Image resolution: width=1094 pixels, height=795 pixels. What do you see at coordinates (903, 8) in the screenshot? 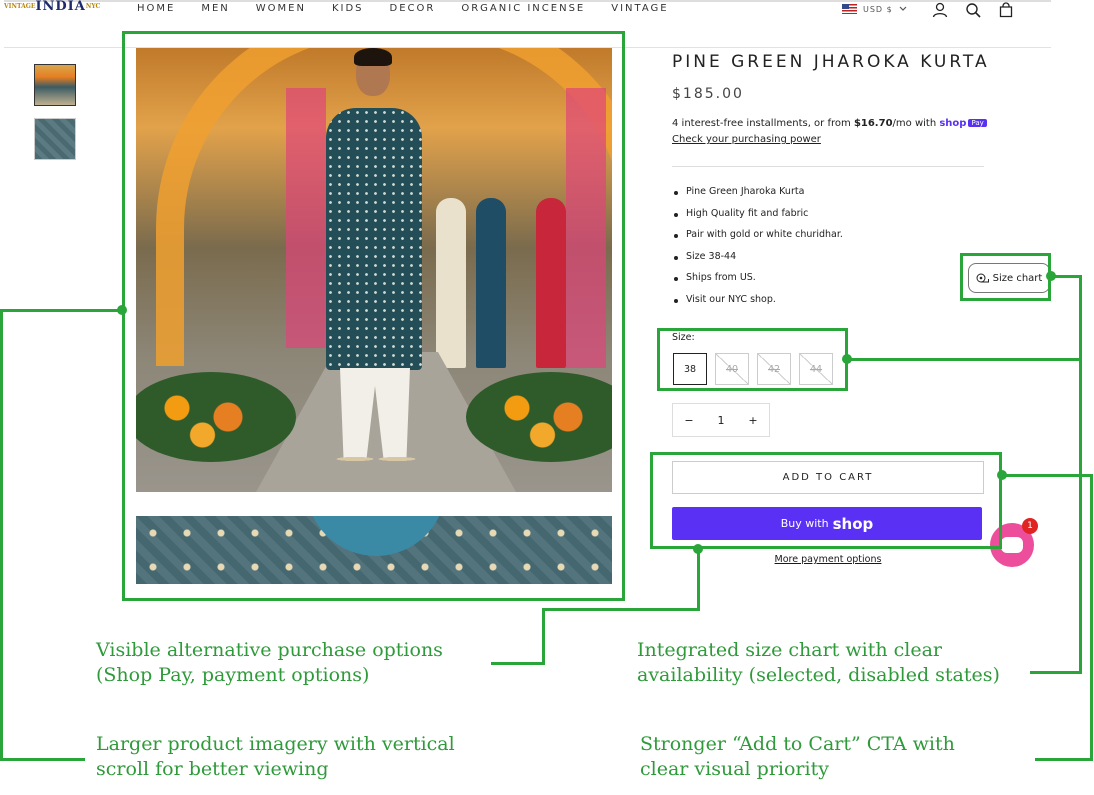
I see `chevron-down-icon` at bounding box center [903, 8].